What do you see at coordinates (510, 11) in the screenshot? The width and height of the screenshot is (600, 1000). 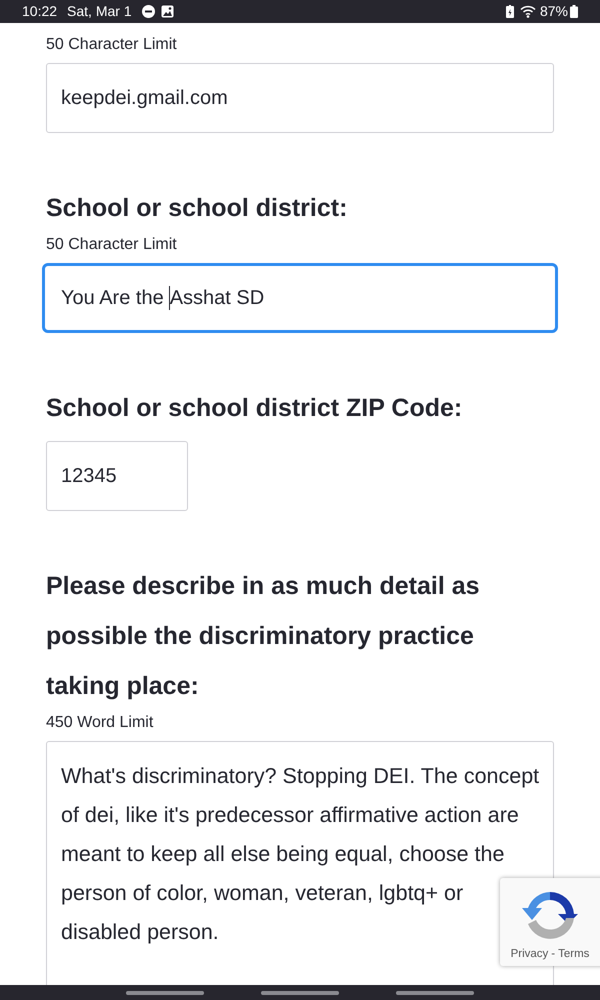 I see `battery-saver-icon` at bounding box center [510, 11].